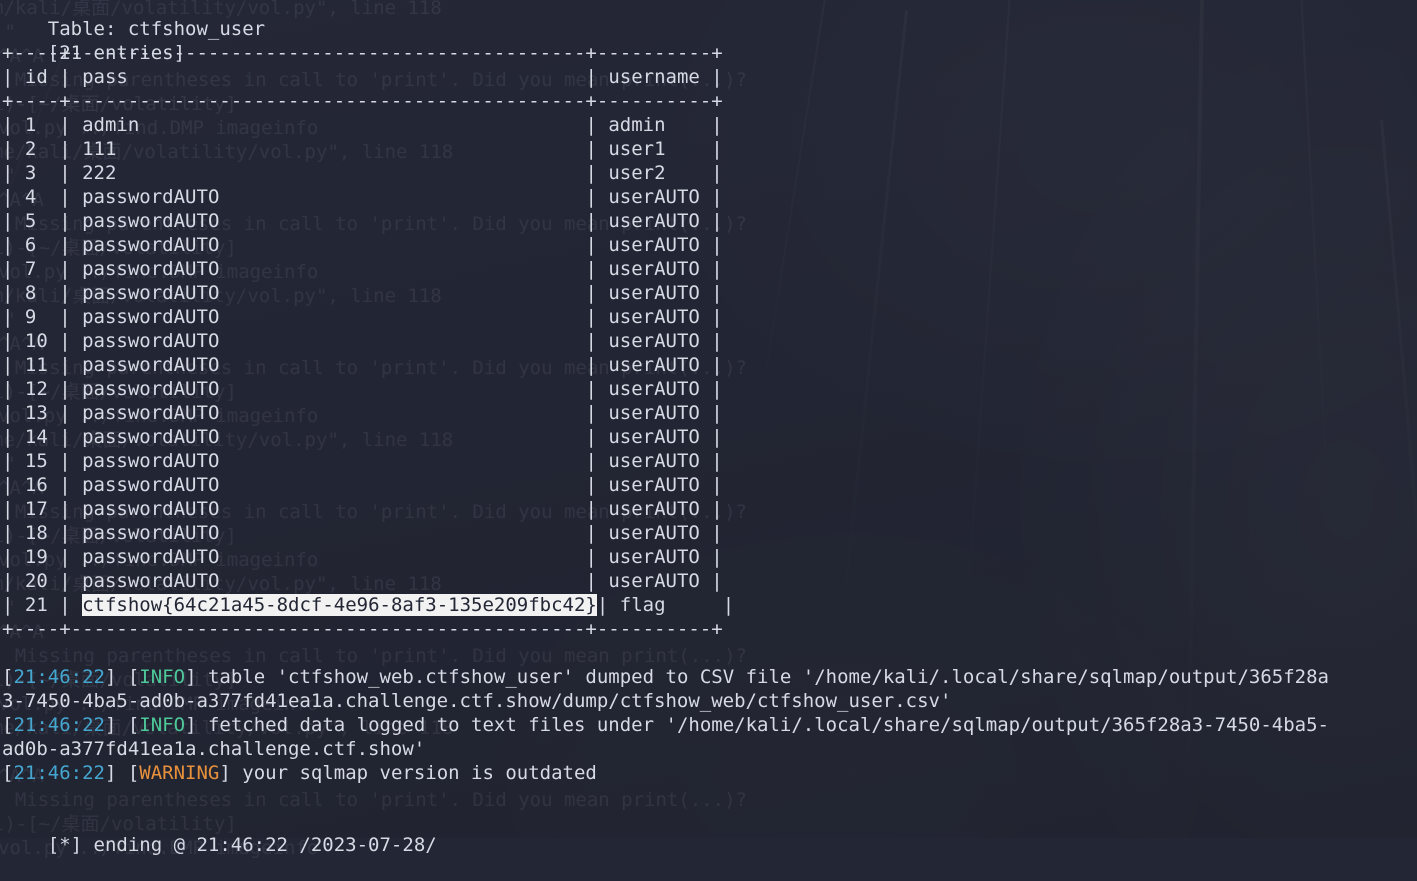 This screenshot has width=1417, height=881. I want to click on column-header-id: id, so click(42, 77).